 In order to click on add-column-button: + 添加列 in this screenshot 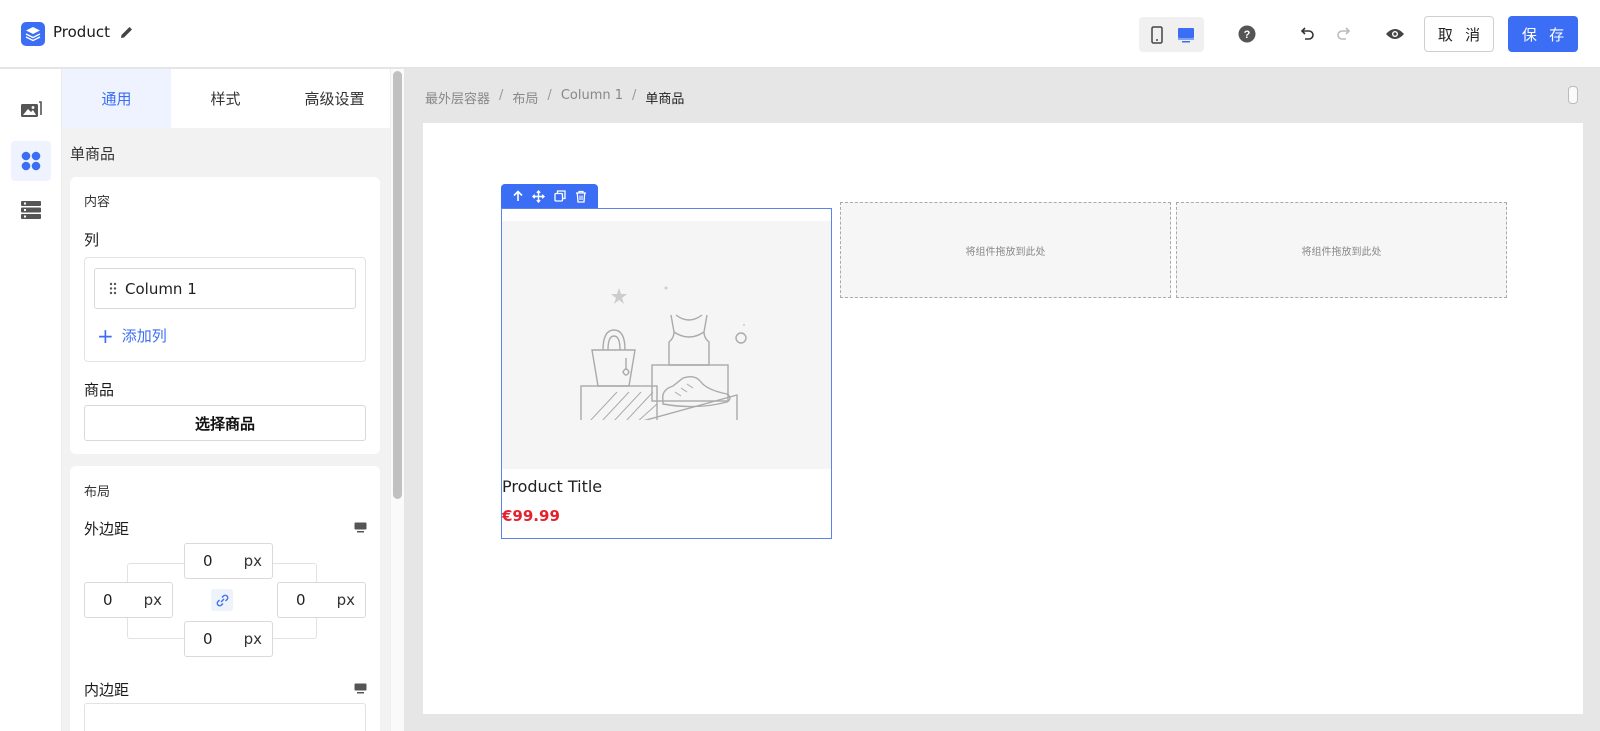, I will do `click(132, 335)`.